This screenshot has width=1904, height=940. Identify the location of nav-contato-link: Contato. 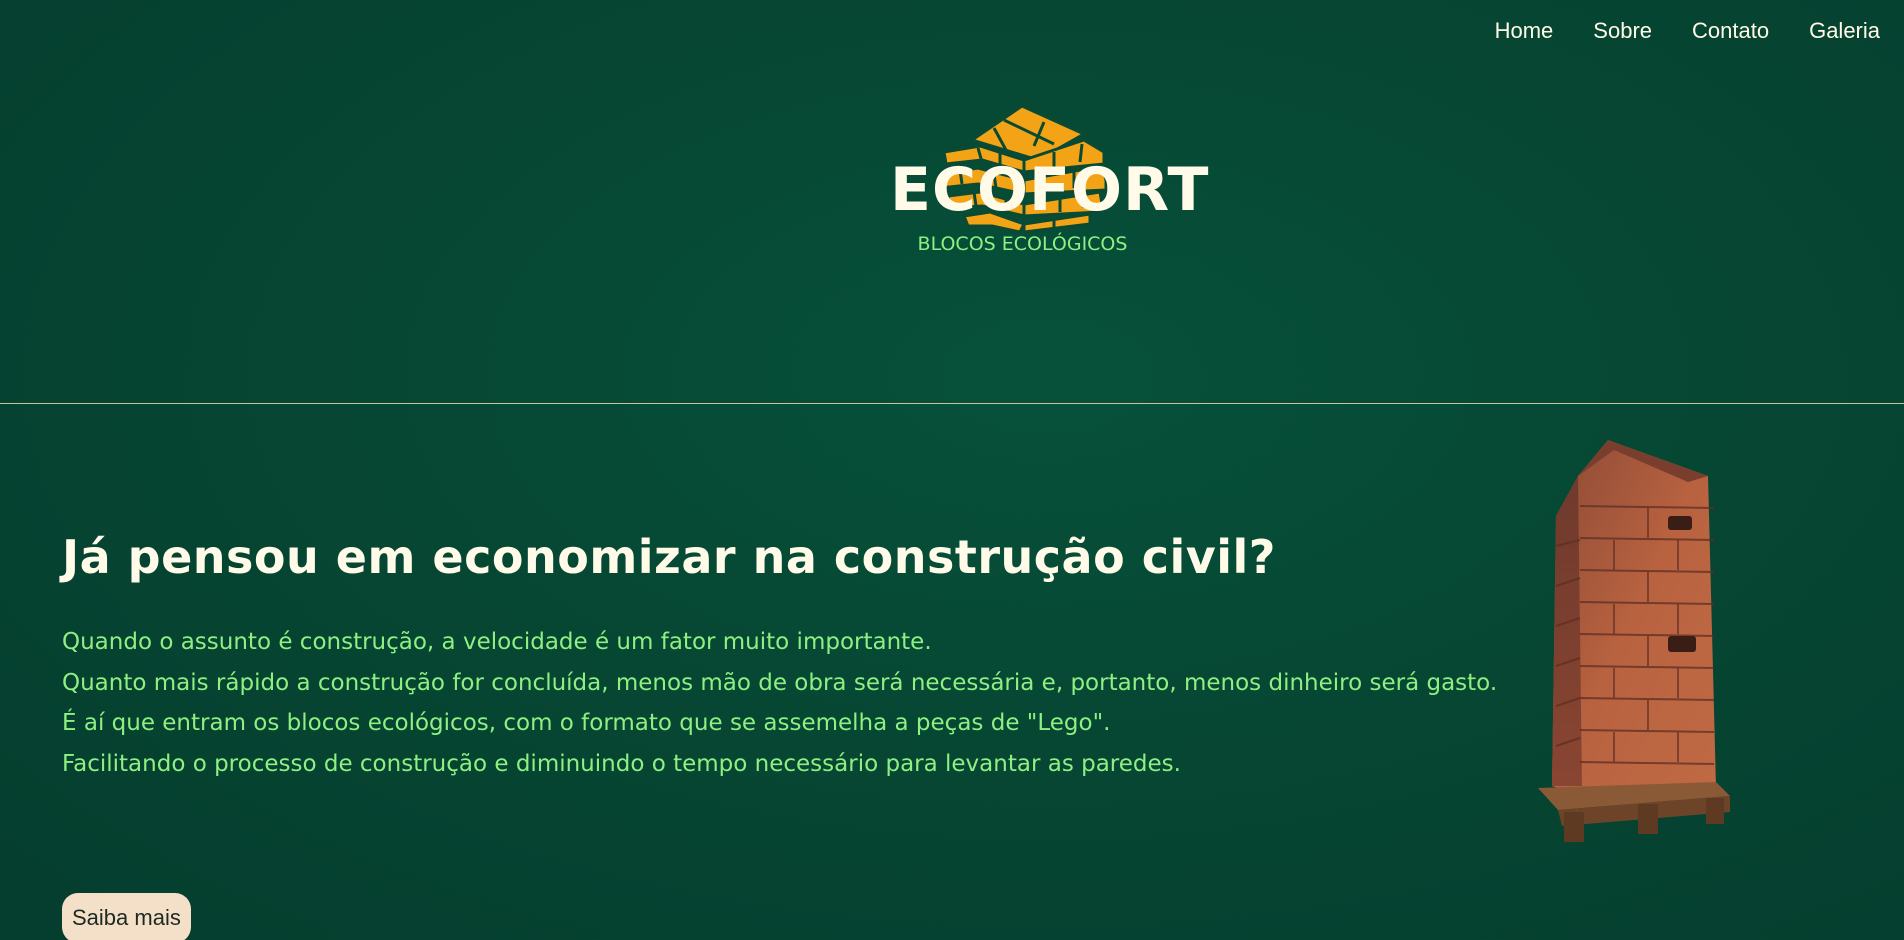
(1730, 31).